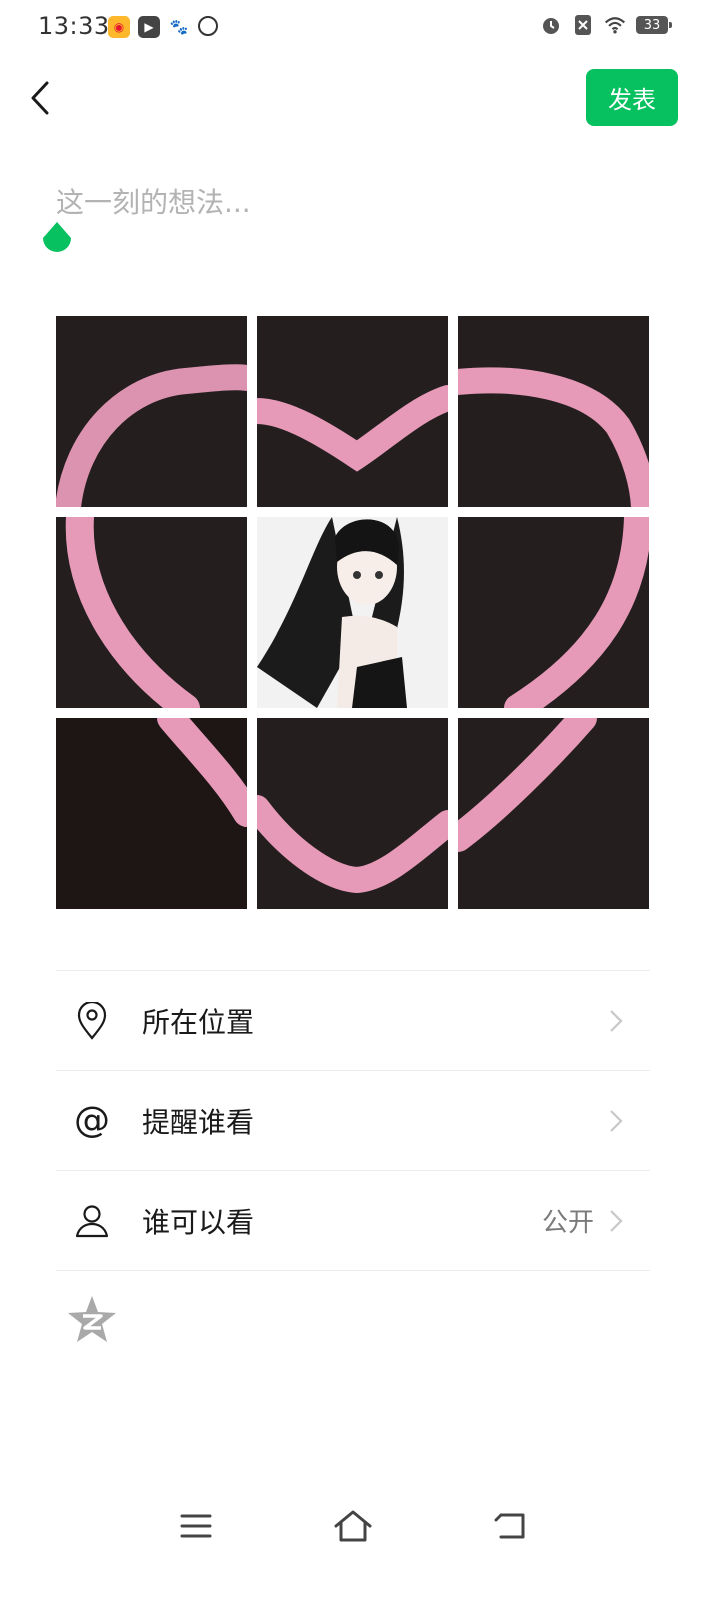 This screenshot has height=1600, width=720. I want to click on wind-icon, so click(208, 26).